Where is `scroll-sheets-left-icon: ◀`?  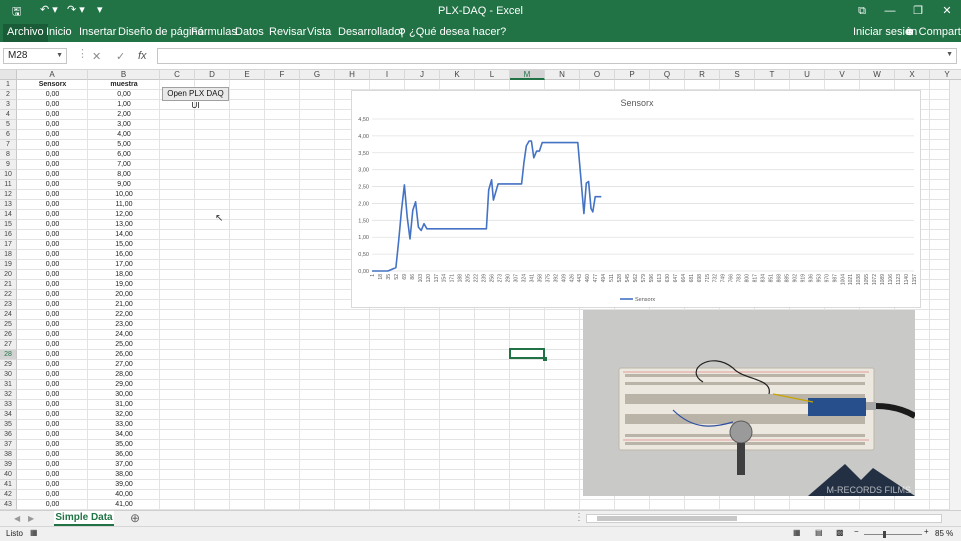
scroll-sheets-left-icon: ◀ is located at coordinates (17, 518).